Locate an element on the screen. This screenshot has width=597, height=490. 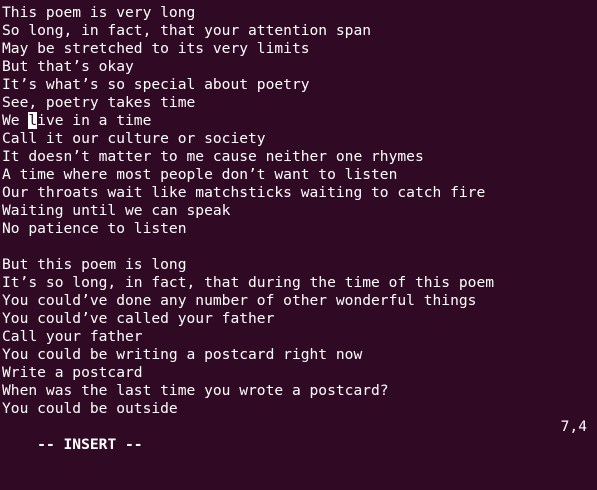
cursor-position: 7,4 is located at coordinates (573, 426).